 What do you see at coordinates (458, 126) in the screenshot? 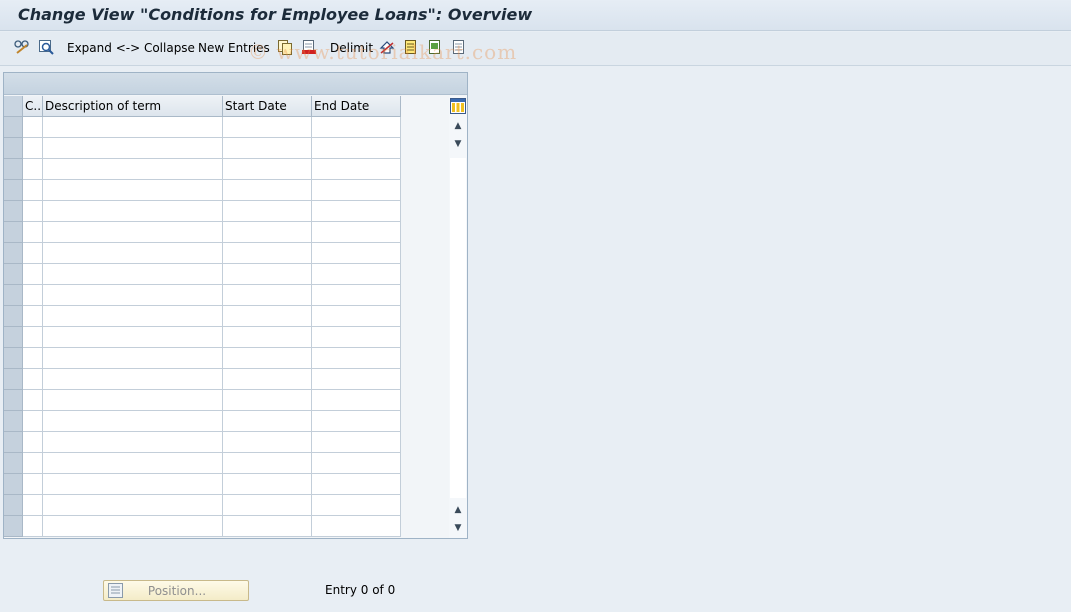
I see `scroll-top-icon: ▲` at bounding box center [458, 126].